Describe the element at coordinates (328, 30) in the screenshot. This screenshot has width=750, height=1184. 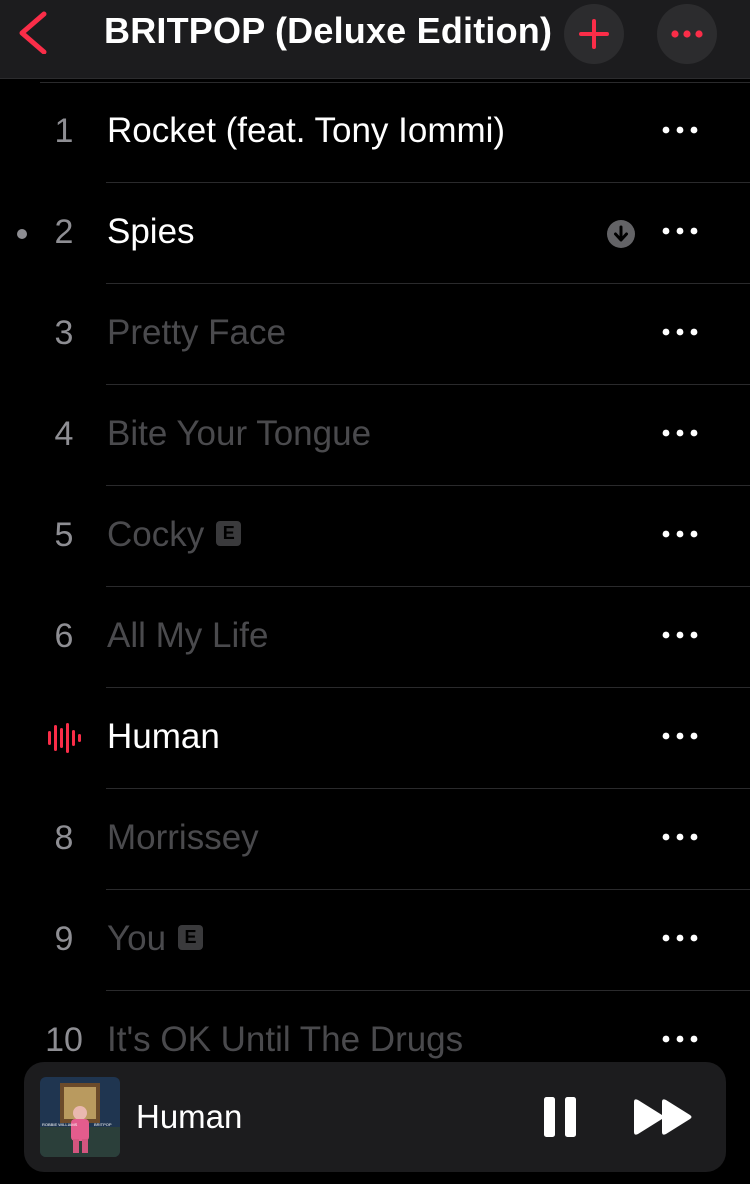
I see `album-title: BRITPOP (Deluxe Edition)` at that location.